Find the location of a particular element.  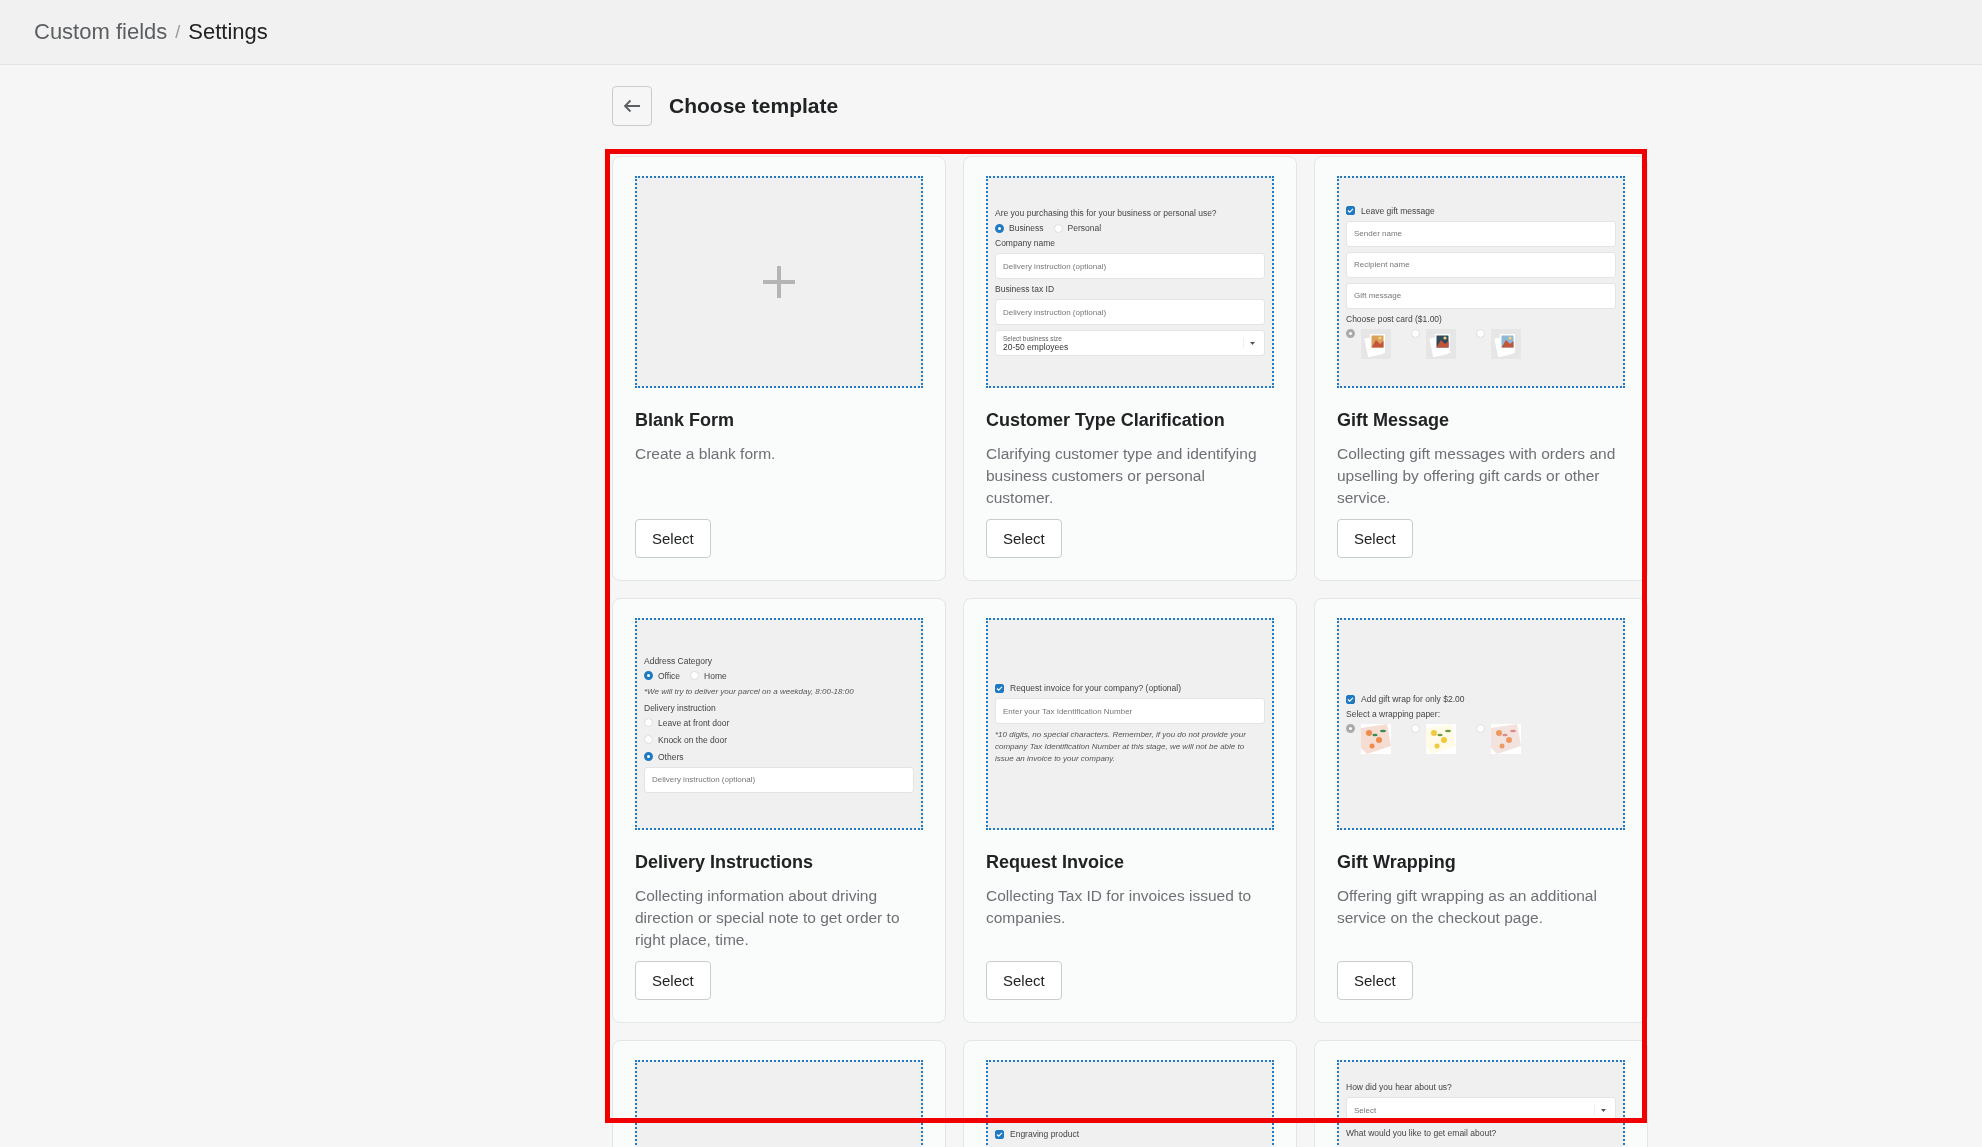

form-label: Choose post card ($1.00) is located at coordinates (1394, 318).